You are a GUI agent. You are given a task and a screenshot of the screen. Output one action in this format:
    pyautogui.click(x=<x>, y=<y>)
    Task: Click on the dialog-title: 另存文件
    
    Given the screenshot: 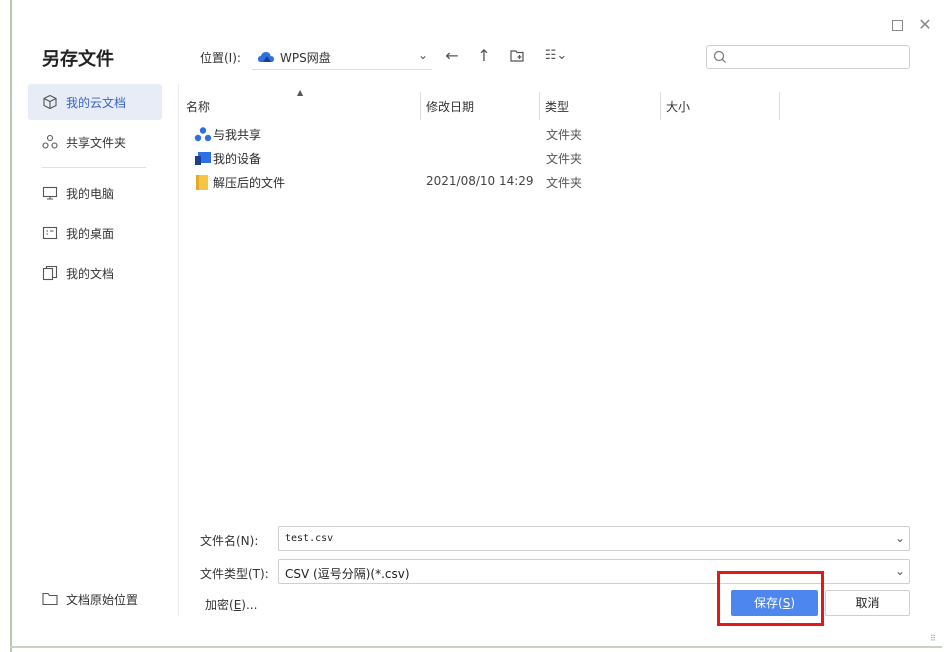 What is the action you would take?
    pyautogui.click(x=78, y=59)
    